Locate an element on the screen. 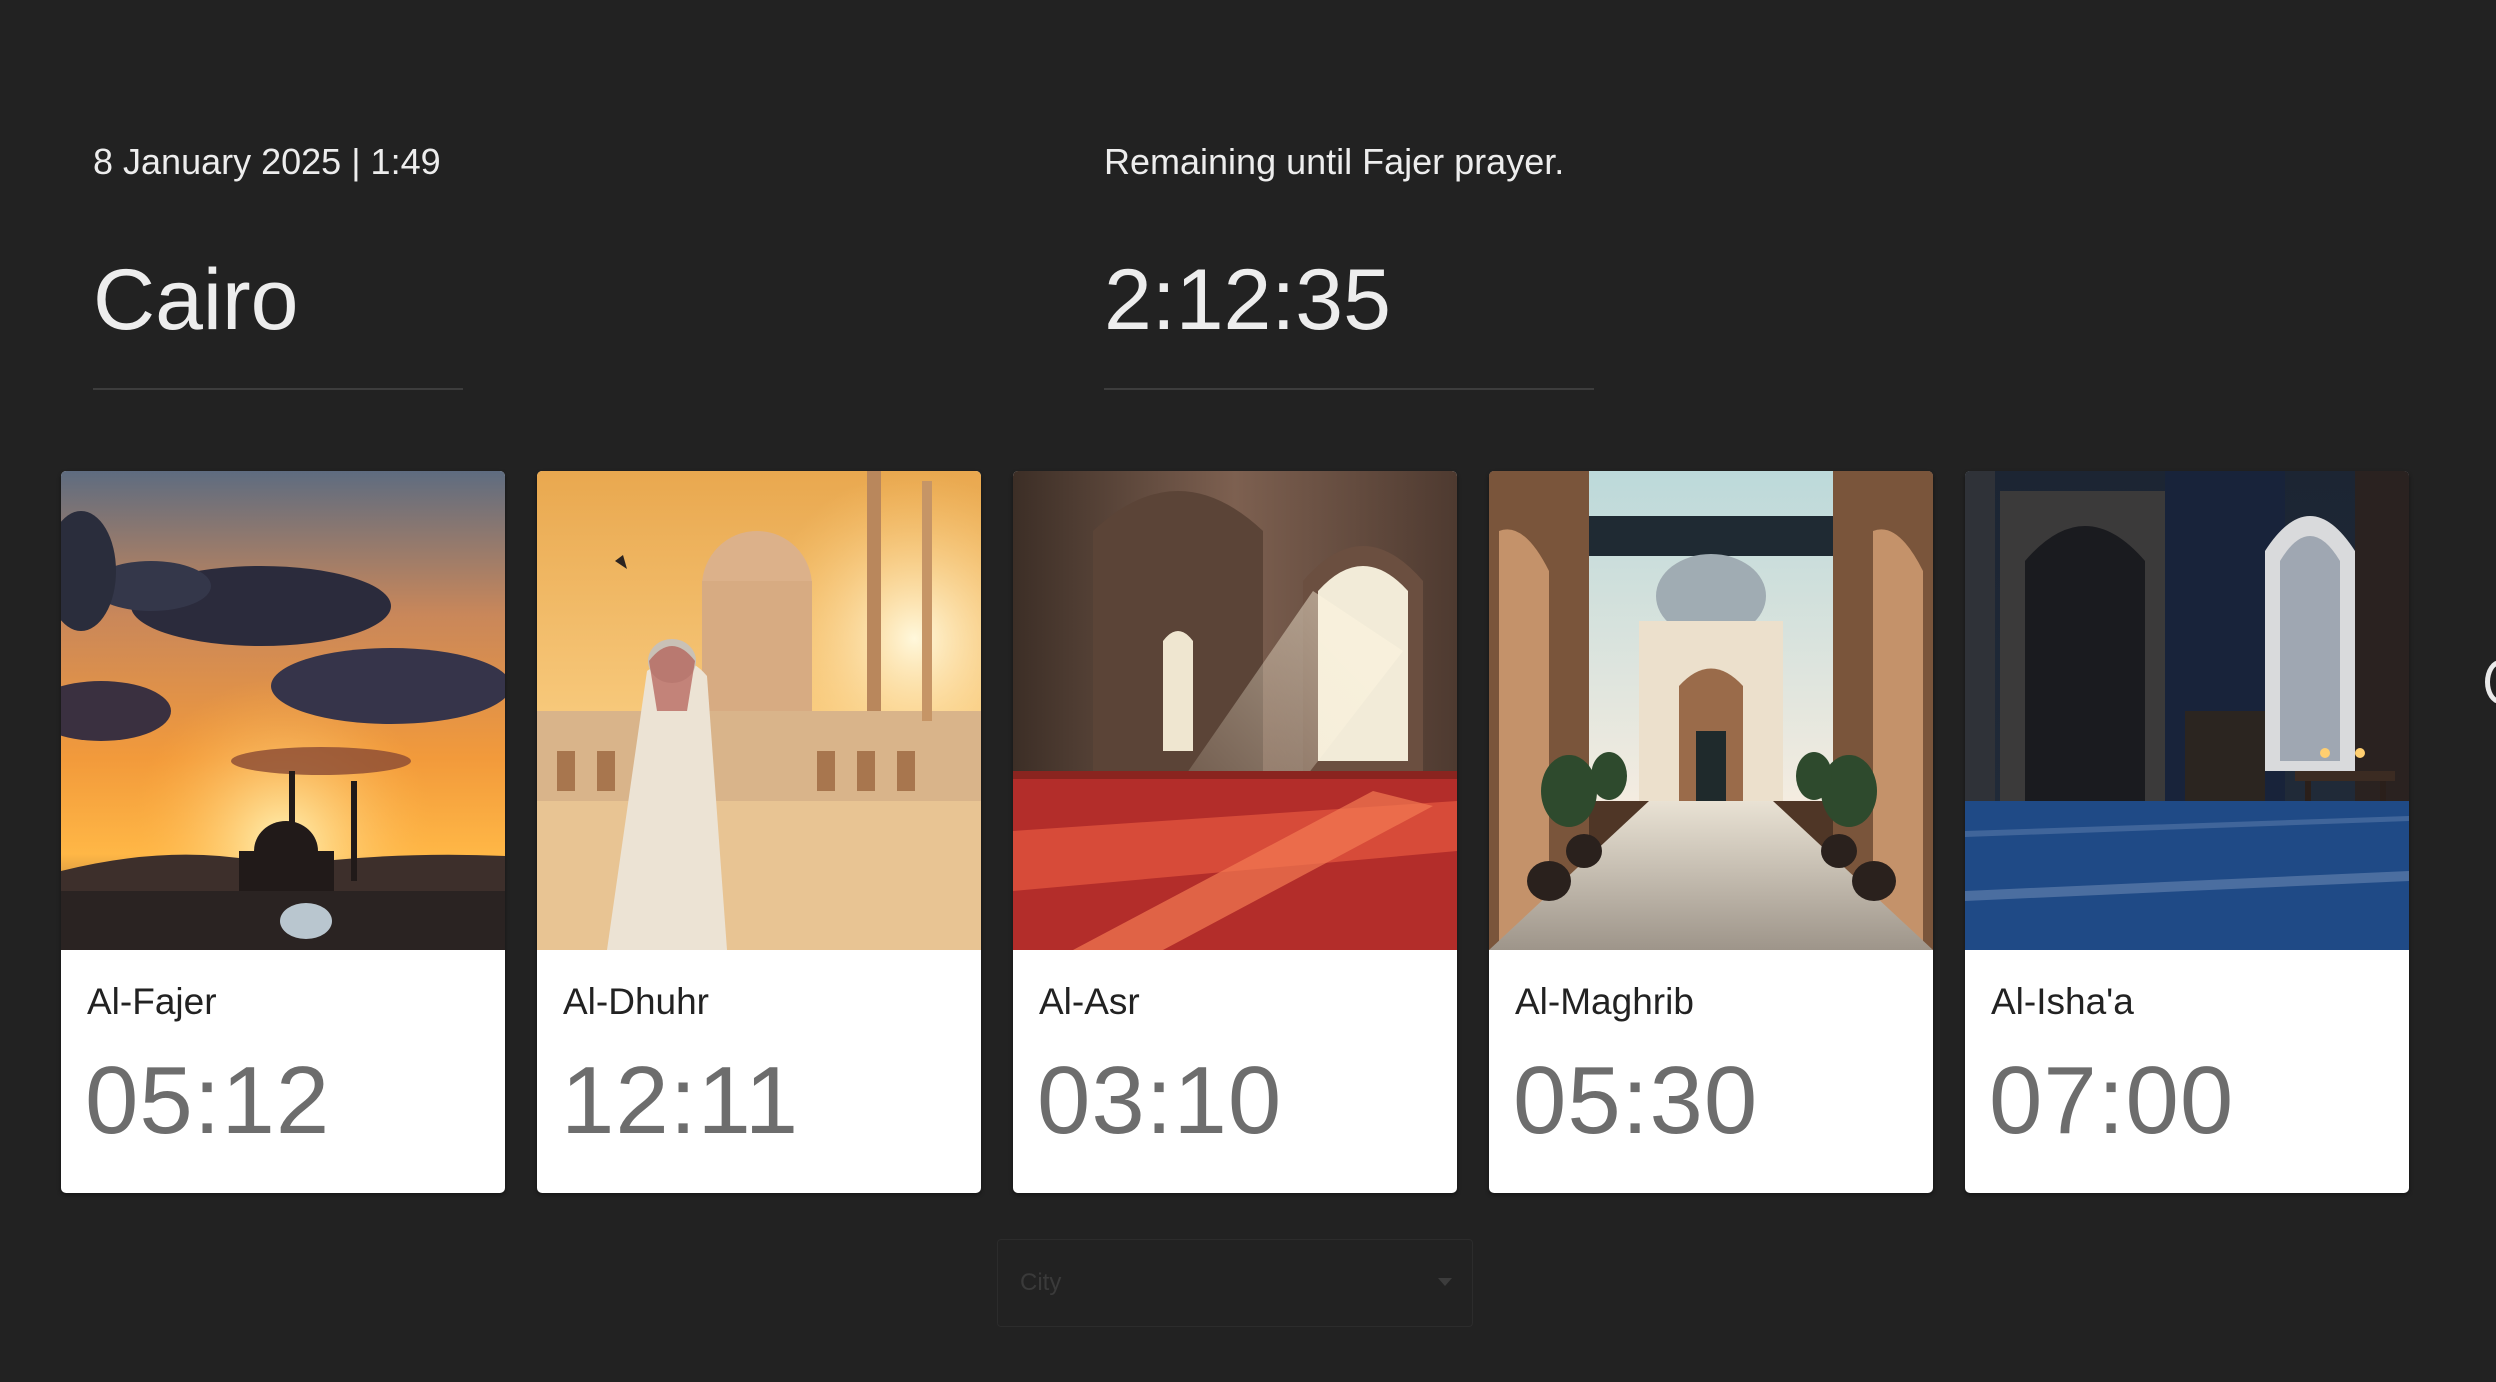 The height and width of the screenshot is (1382, 2496). countdown-header: Remaining until Fajer prayer. 2:12:35 is located at coordinates (1349, 264).